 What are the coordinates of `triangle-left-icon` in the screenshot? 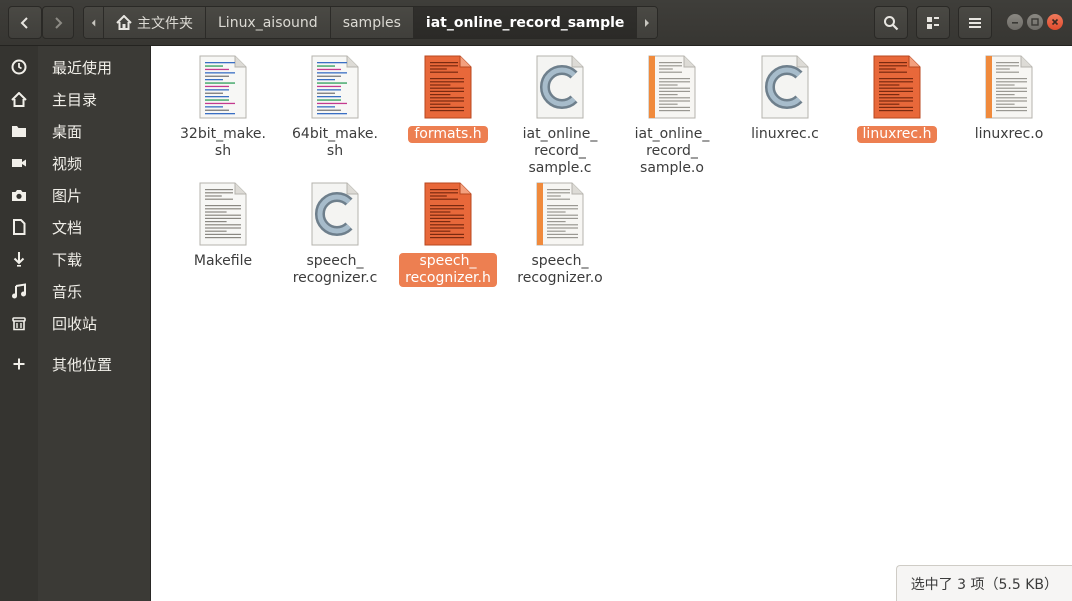 It's located at (93, 22).